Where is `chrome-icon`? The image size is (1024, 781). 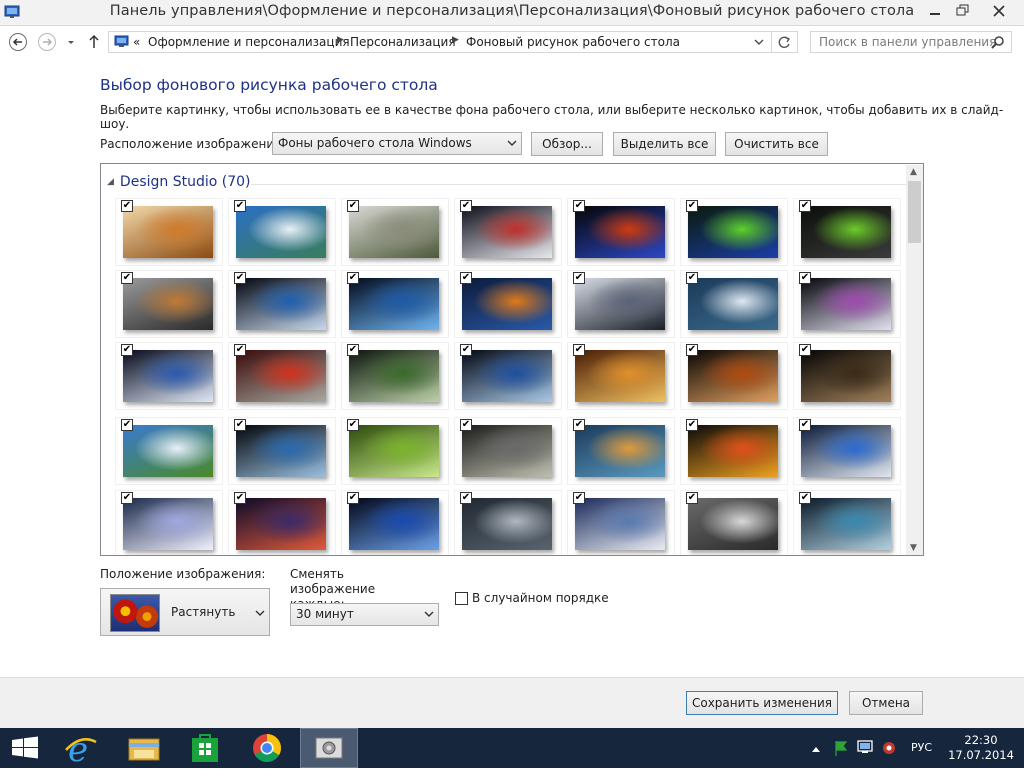 chrome-icon is located at coordinates (267, 748).